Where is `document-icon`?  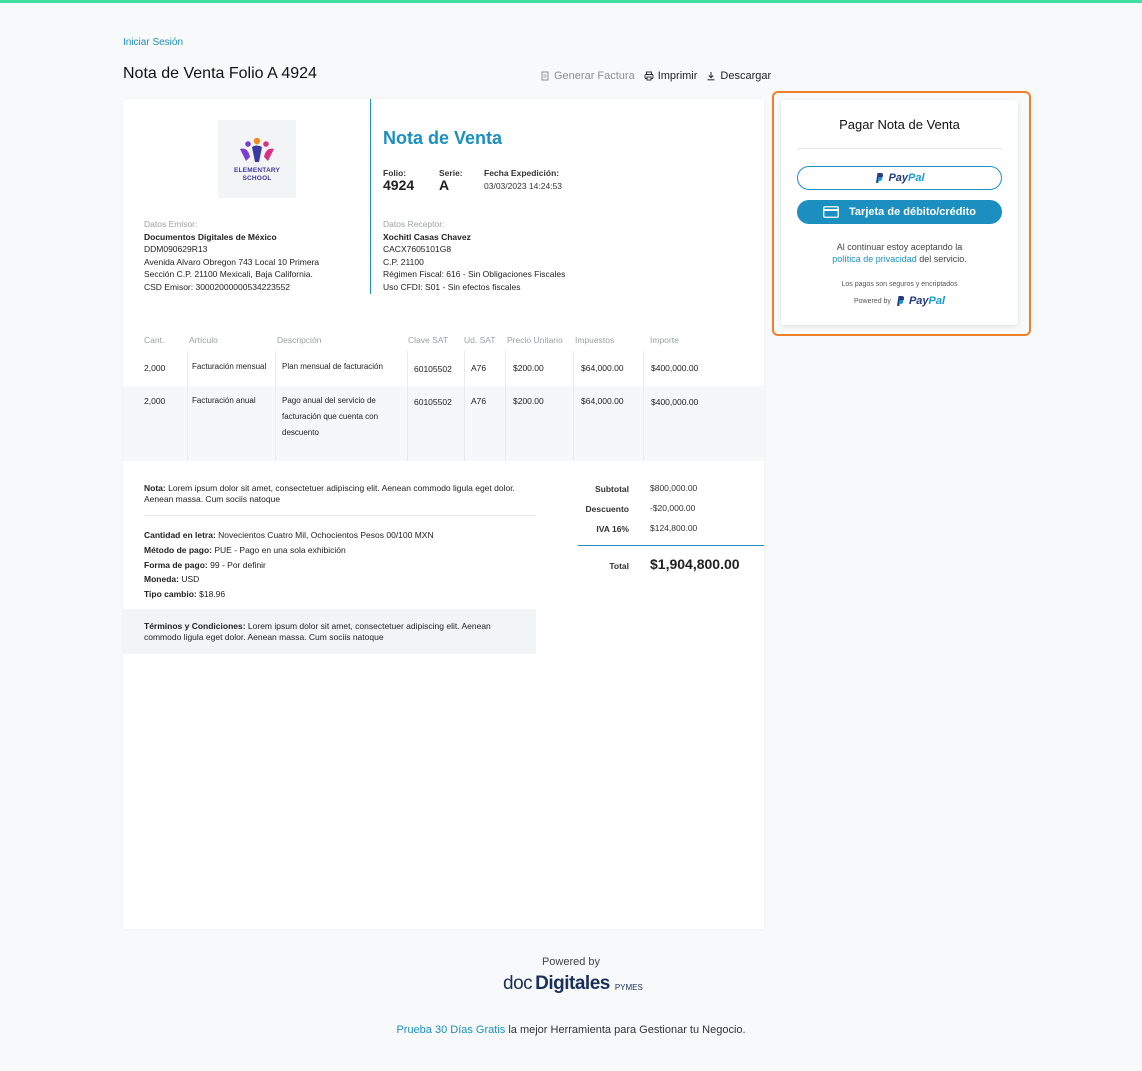 document-icon is located at coordinates (545, 76).